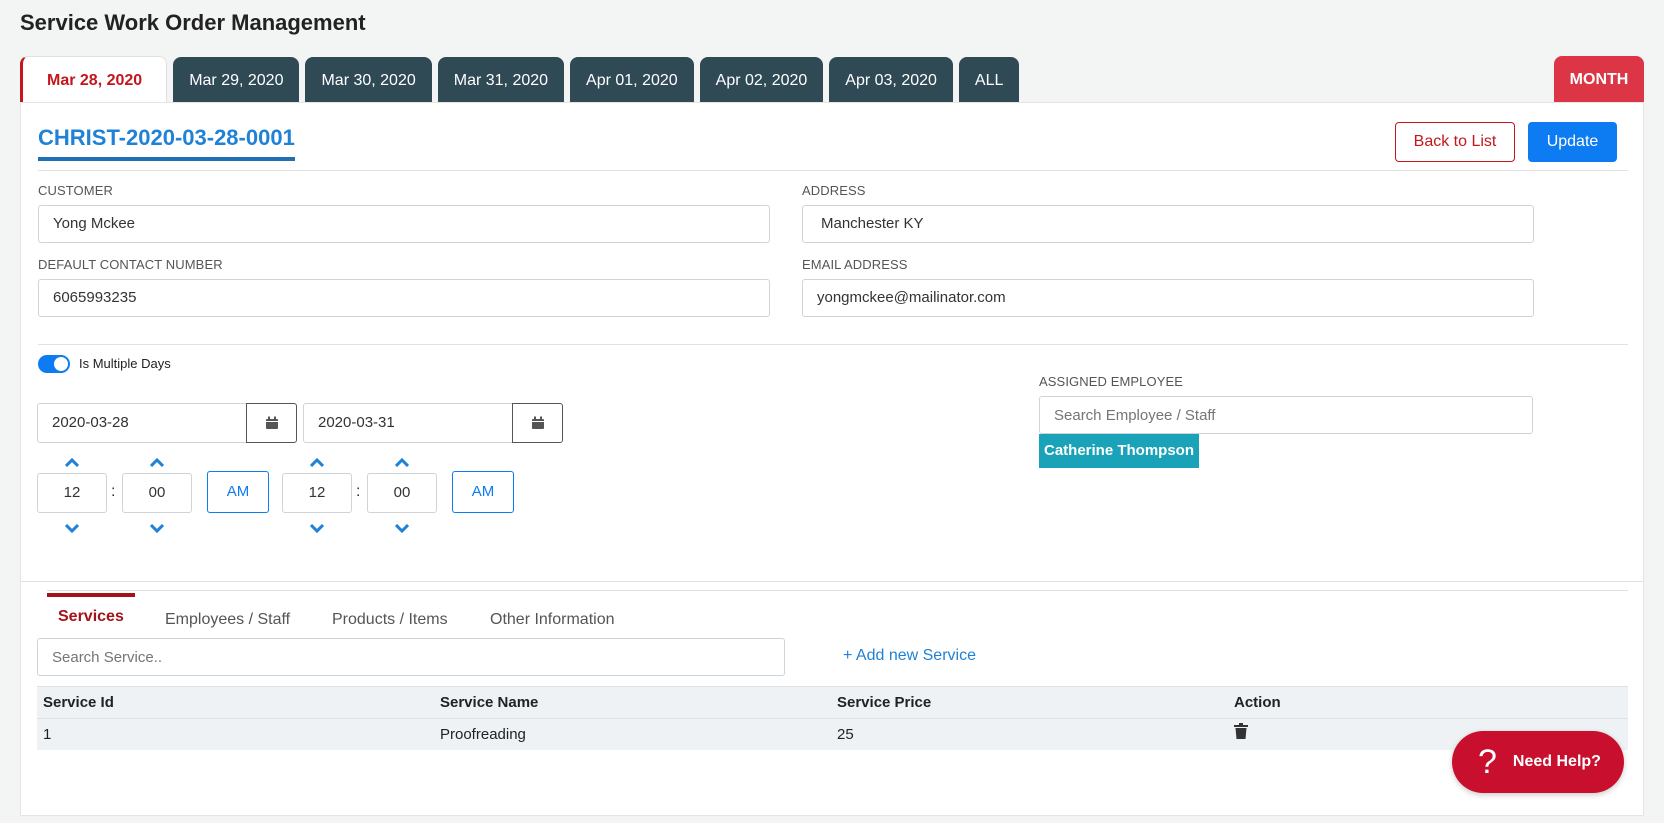  What do you see at coordinates (632, 79) in the screenshot?
I see `tab-apr-01: Apr 01, 2020` at bounding box center [632, 79].